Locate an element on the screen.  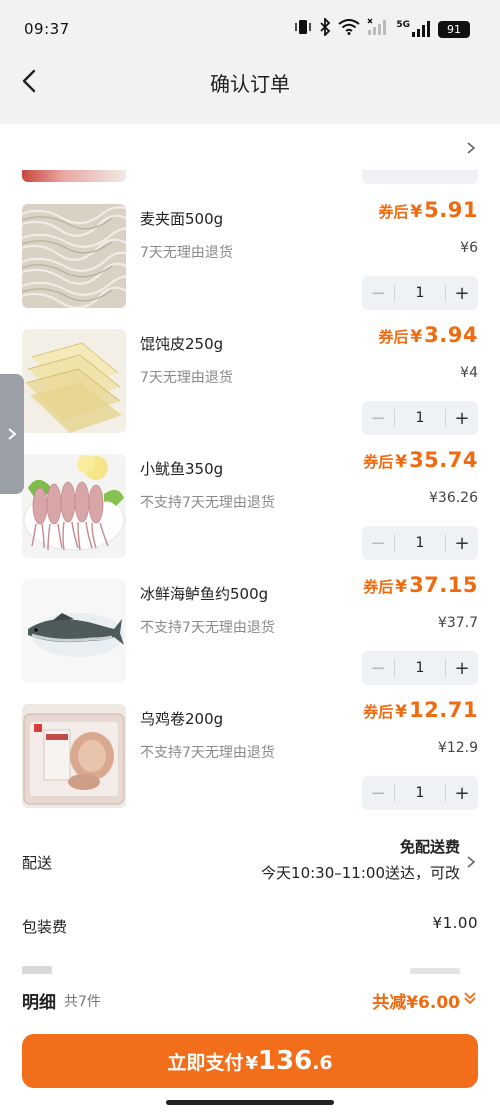
battery-icon: 91 is located at coordinates (454, 29).